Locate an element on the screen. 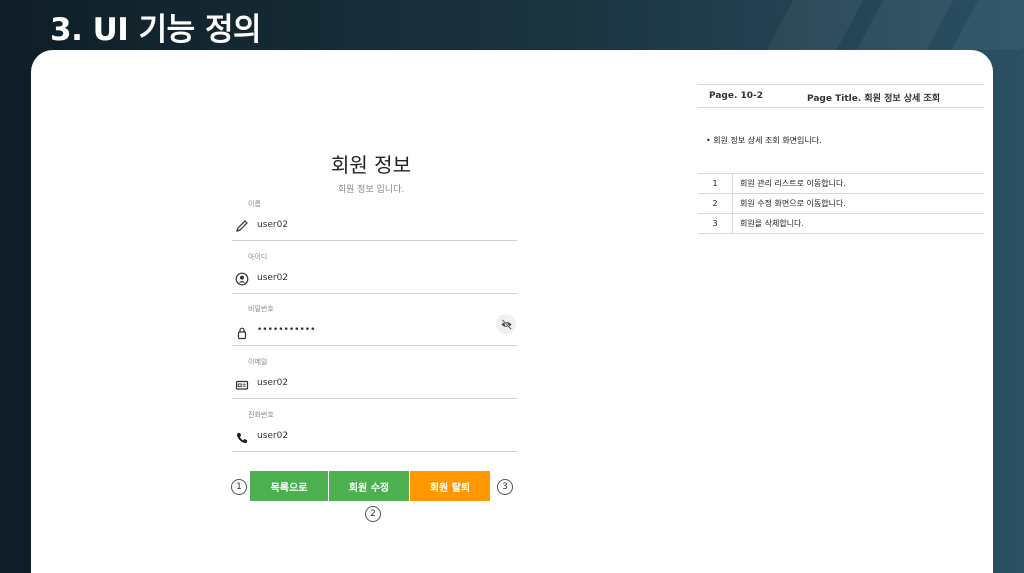  phone-field: 전화번호 user02 is located at coordinates (374, 436).